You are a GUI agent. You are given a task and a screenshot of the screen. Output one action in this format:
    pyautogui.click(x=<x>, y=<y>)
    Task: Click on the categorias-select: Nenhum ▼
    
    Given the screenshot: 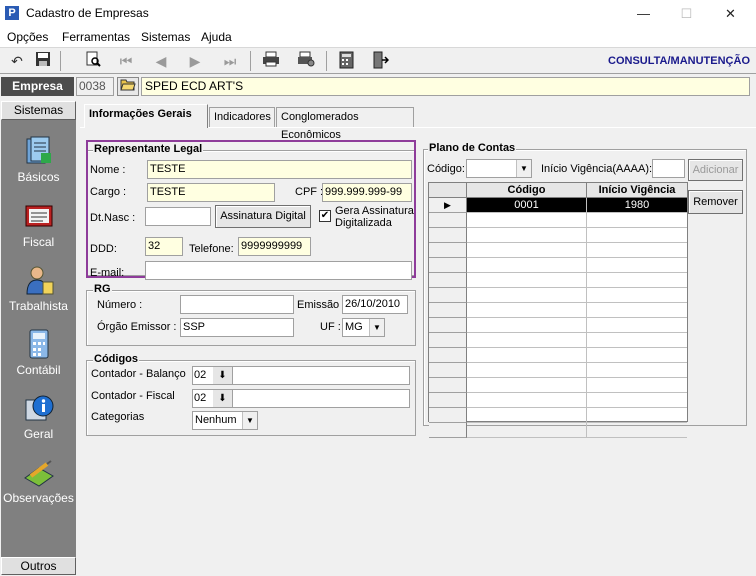 What is the action you would take?
    pyautogui.click(x=225, y=420)
    